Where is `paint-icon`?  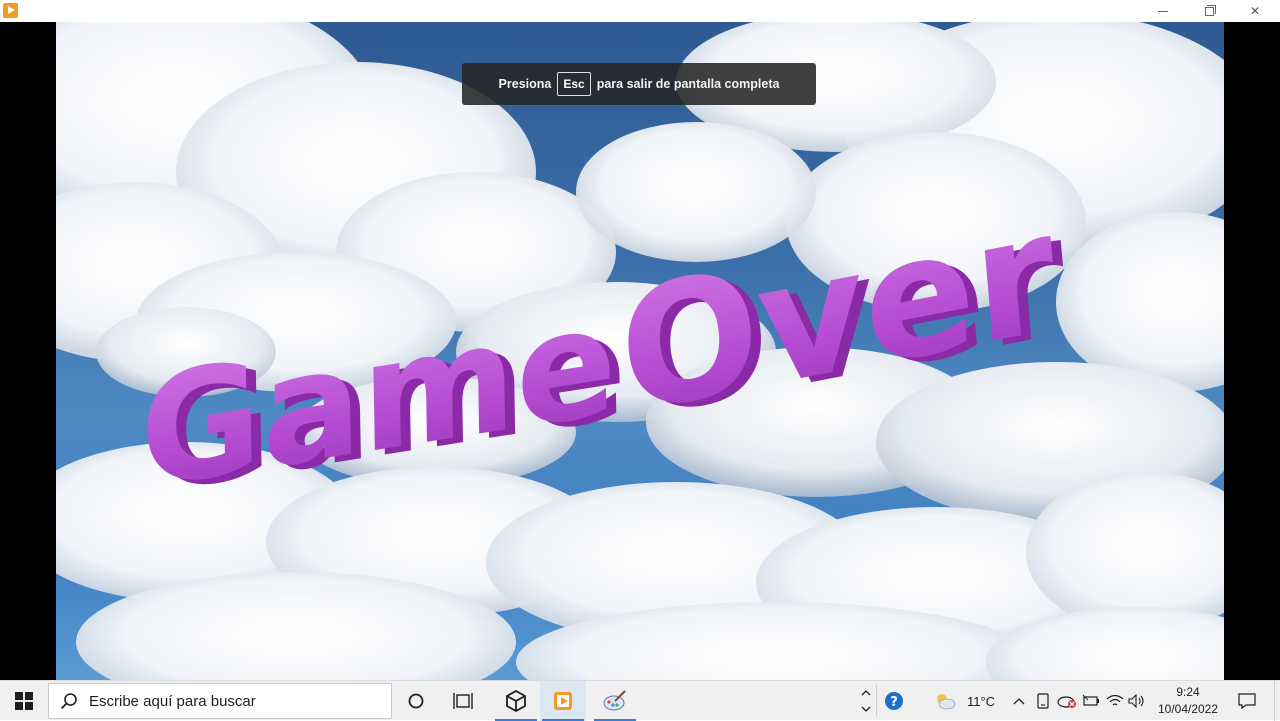
paint-icon is located at coordinates (615, 701).